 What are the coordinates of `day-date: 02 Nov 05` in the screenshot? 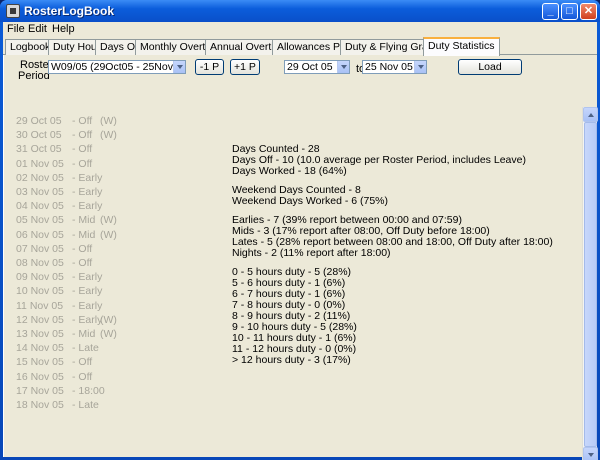 It's located at (40, 177).